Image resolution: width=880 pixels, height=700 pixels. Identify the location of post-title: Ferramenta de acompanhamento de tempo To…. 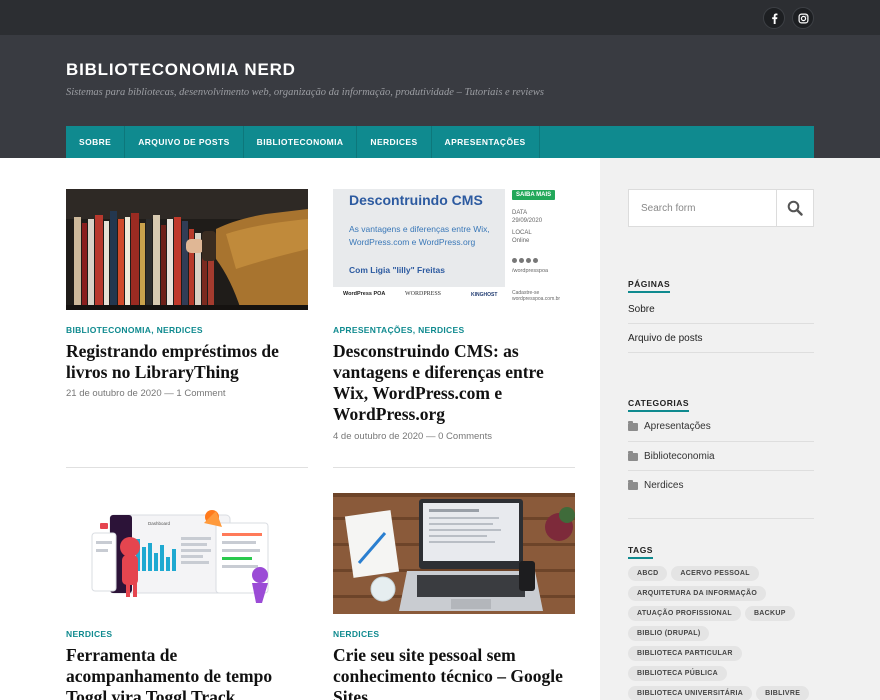
(187, 672).